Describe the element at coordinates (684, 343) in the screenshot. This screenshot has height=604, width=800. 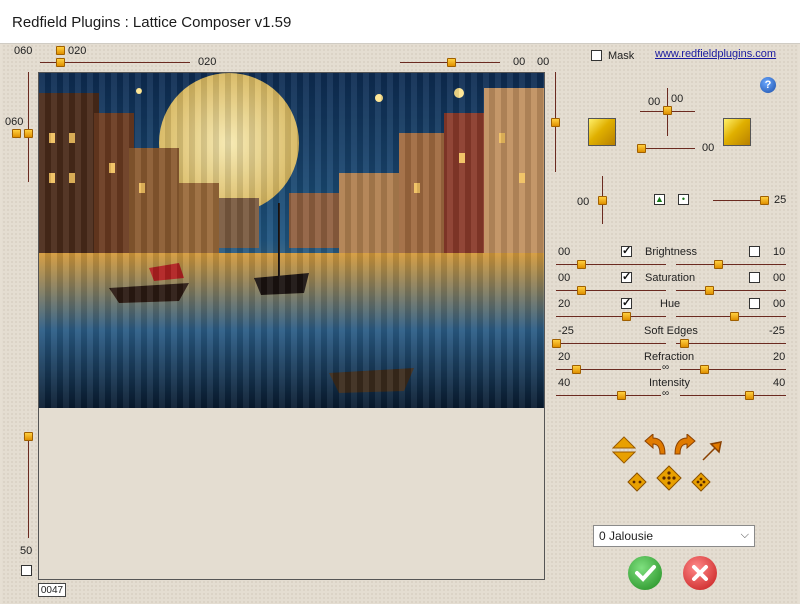
I see `soft-edges-right-thumb` at that location.